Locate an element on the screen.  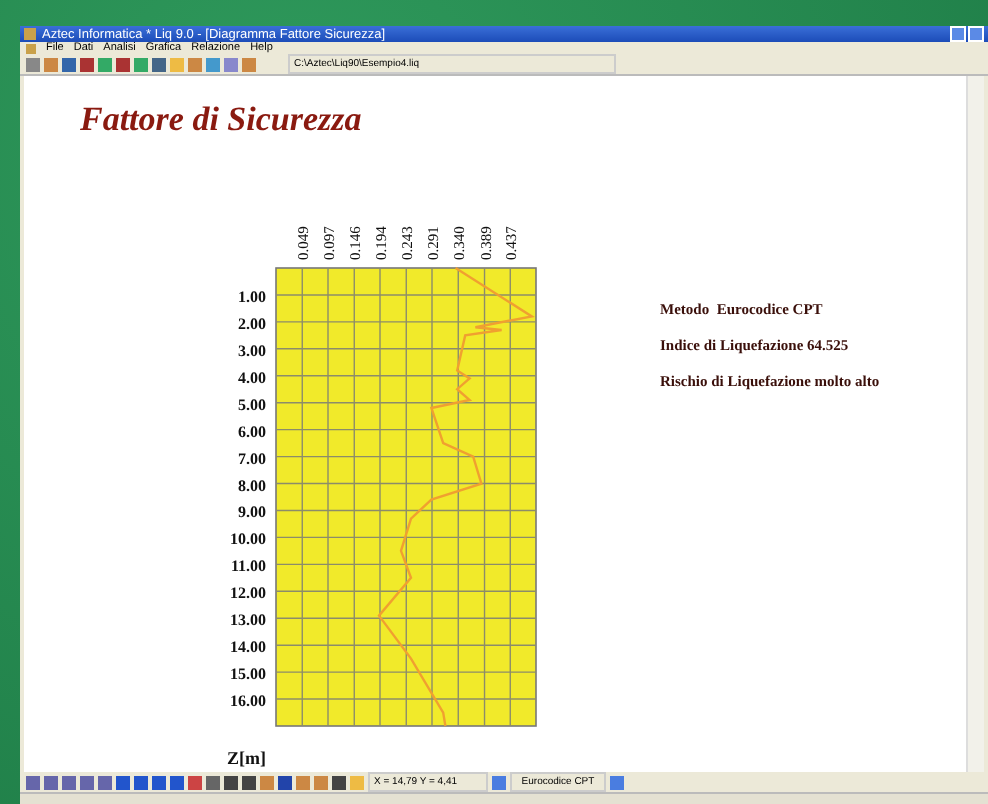
y-tick-label: 16.00 is located at coordinates (248, 701).